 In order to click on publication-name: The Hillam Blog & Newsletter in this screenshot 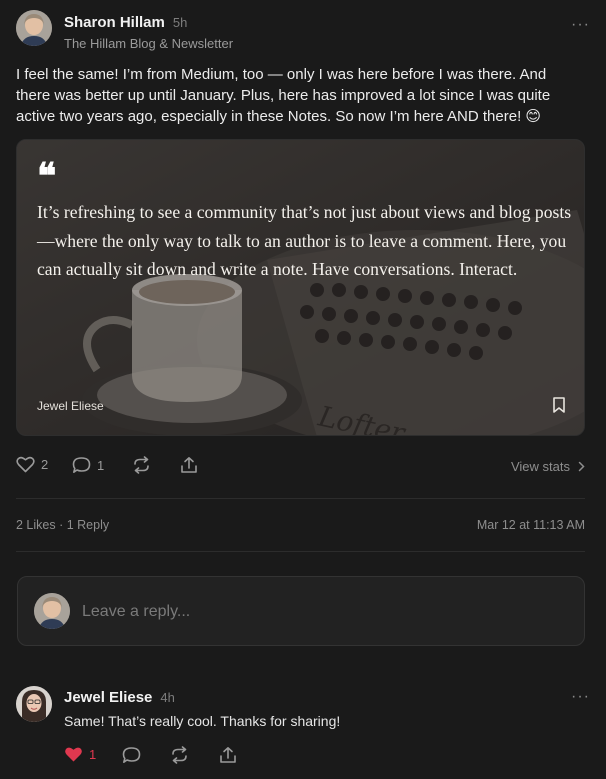, I will do `click(148, 43)`.